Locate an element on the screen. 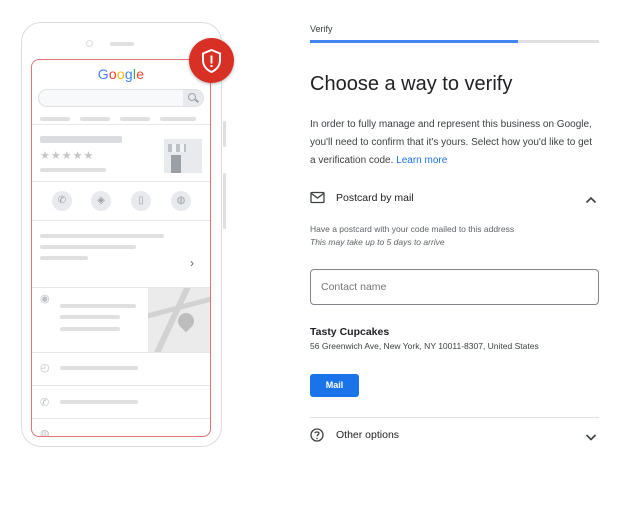 This screenshot has height=508, width=625. google-logo: Google is located at coordinates (121, 74).